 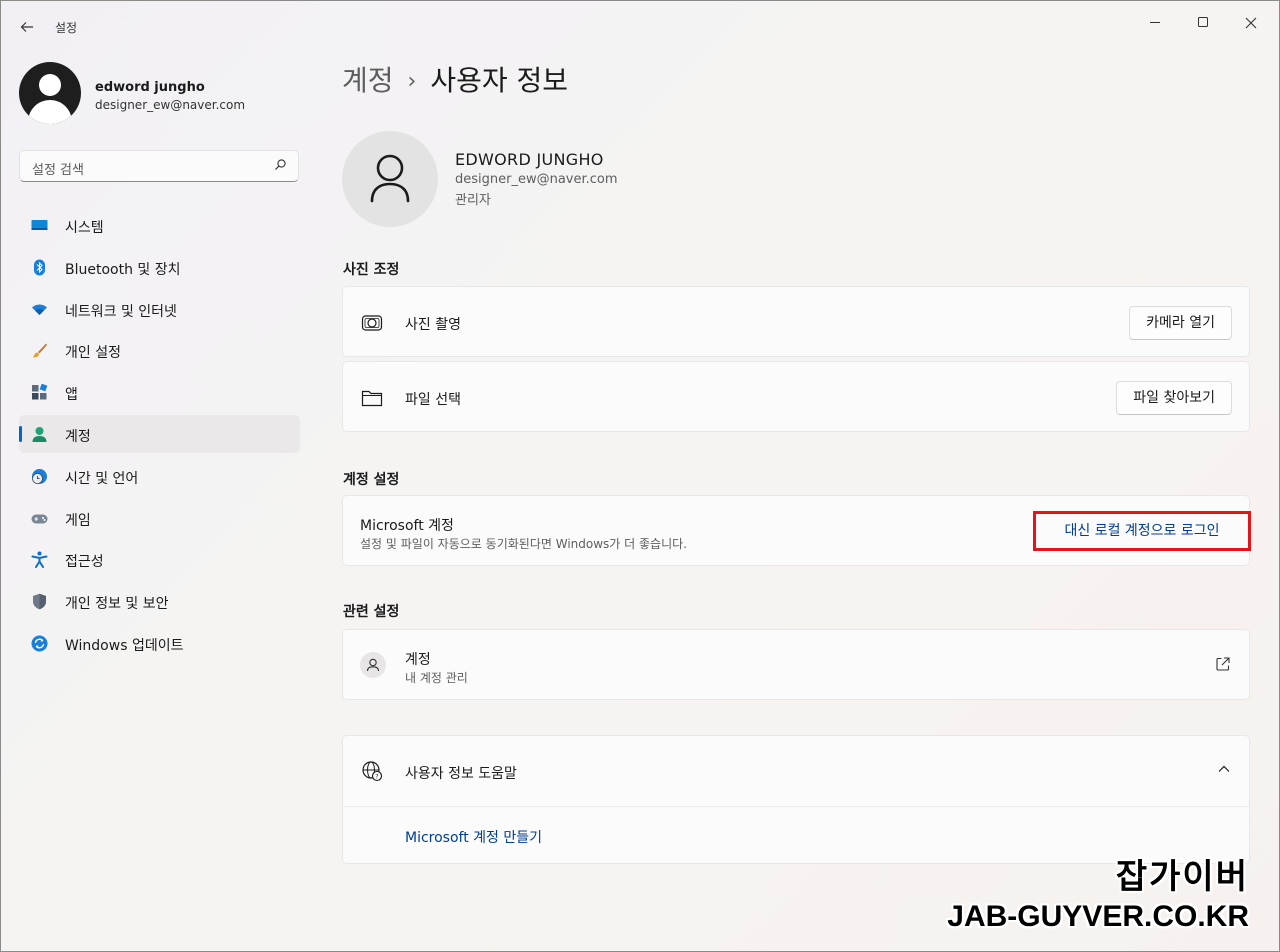 What do you see at coordinates (78, 520) in the screenshot?
I see `sidebar-item-label: 게임` at bounding box center [78, 520].